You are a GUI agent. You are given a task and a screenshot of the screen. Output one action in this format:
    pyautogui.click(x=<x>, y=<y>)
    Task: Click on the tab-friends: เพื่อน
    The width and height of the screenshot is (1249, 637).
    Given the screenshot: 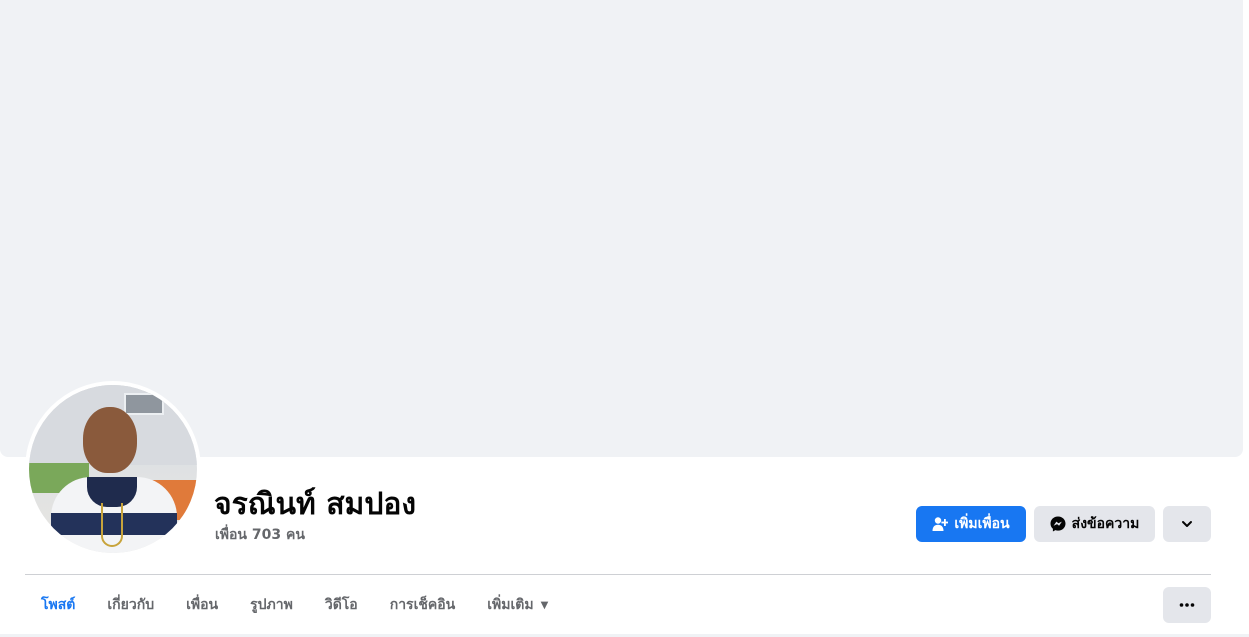 What is the action you would take?
    pyautogui.click(x=202, y=605)
    